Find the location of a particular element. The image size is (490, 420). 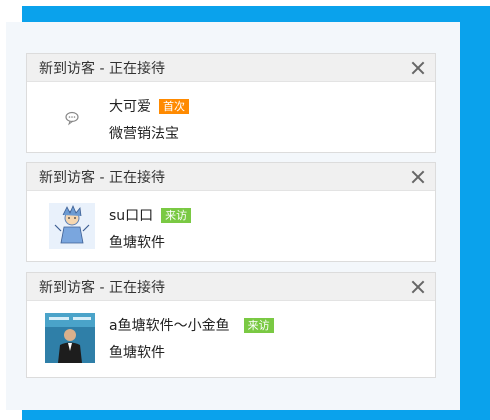

photo-avatar is located at coordinates (70, 338).